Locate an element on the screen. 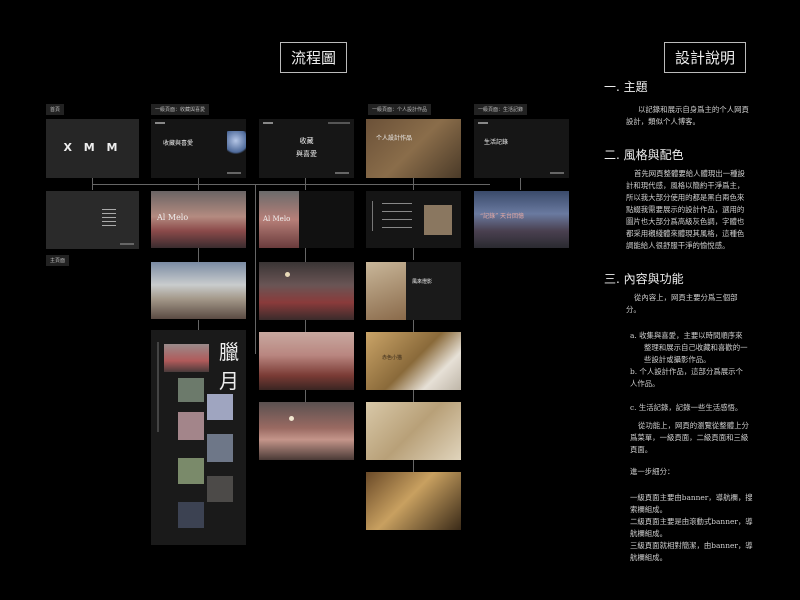 Image resolution: width=800 pixels, height=600 pixels. function-line: 爲菜單，一級頁面，二級頁面和三級 is located at coordinates (689, 437).